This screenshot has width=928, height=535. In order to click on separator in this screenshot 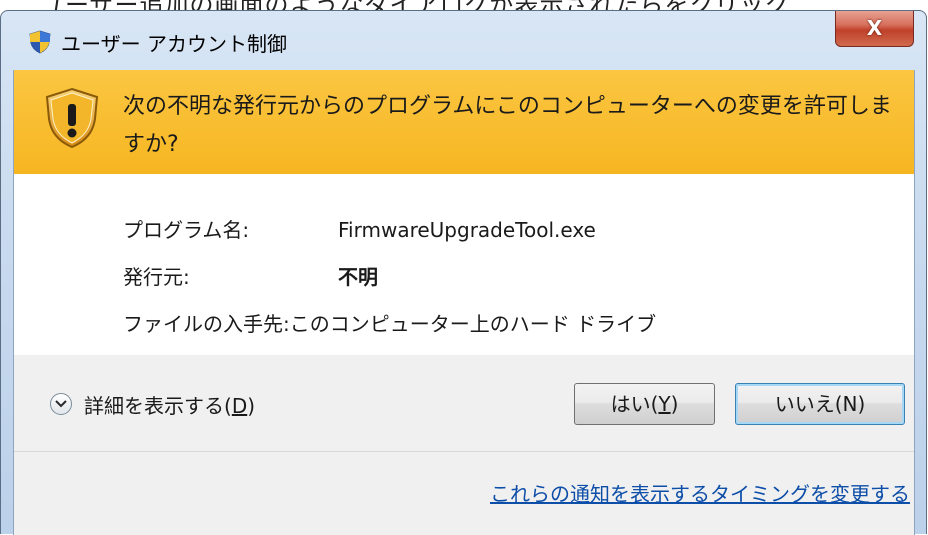, I will do `click(464, 451)`.